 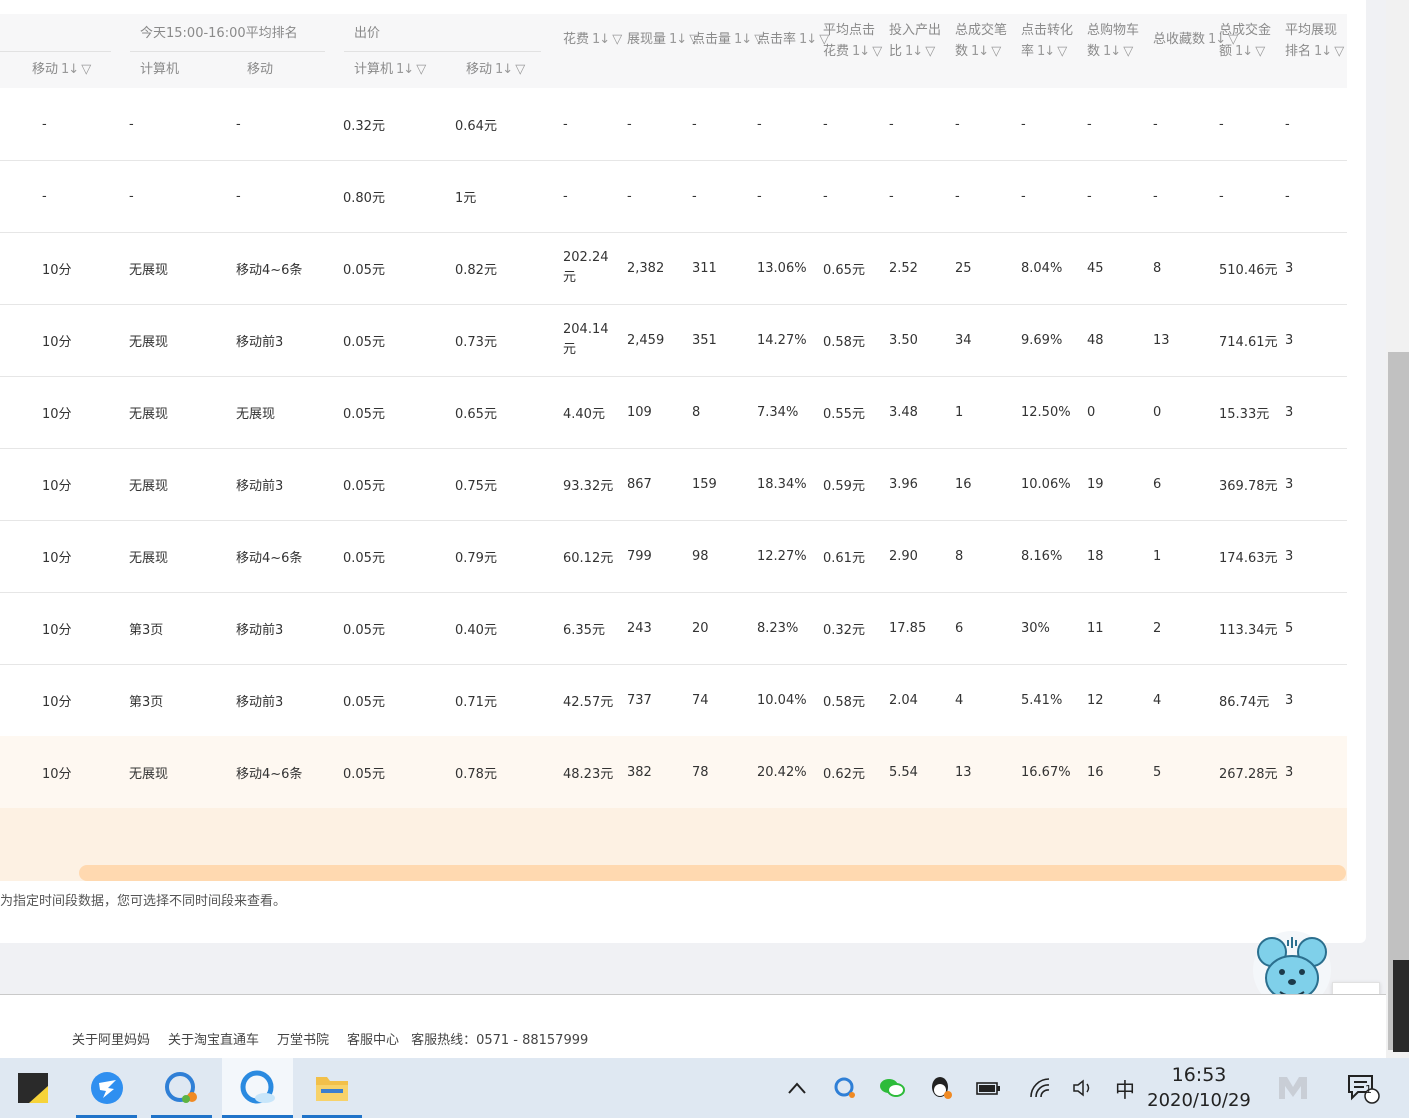 I want to click on page-scrollbar-thumb, so click(x=1398, y=701).